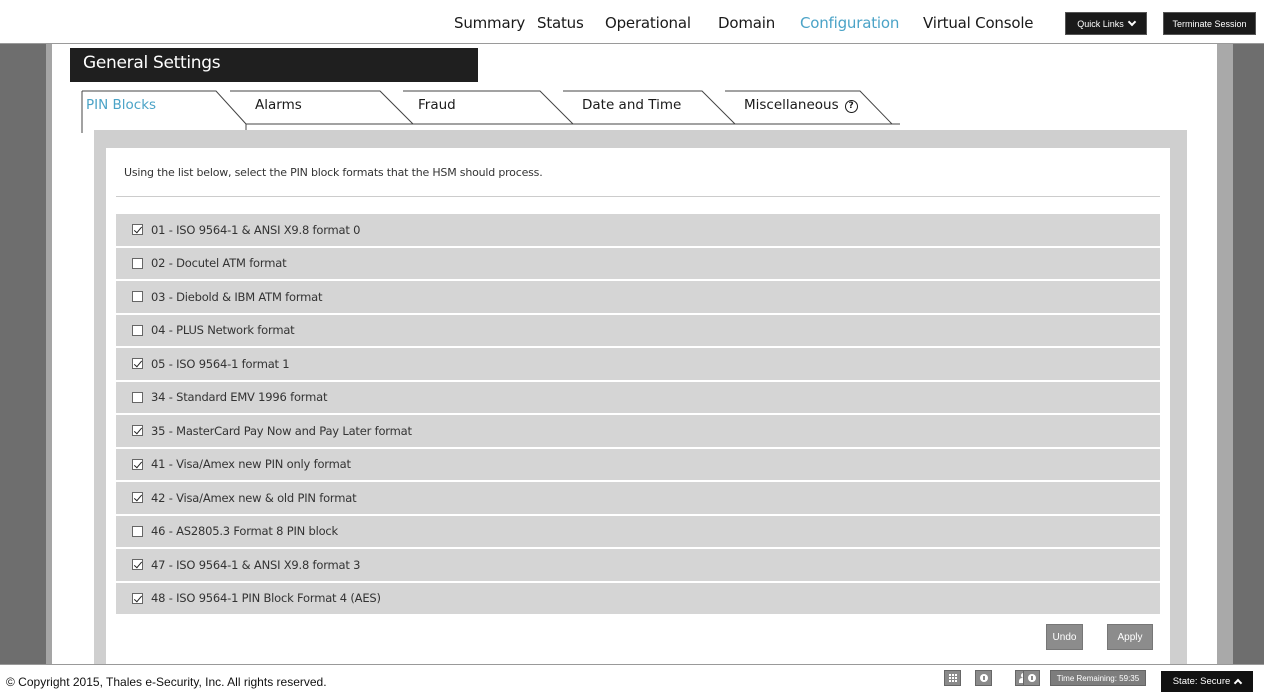  I want to click on pin-format-label: 03 - Diebold & IBM ATM format, so click(237, 296).